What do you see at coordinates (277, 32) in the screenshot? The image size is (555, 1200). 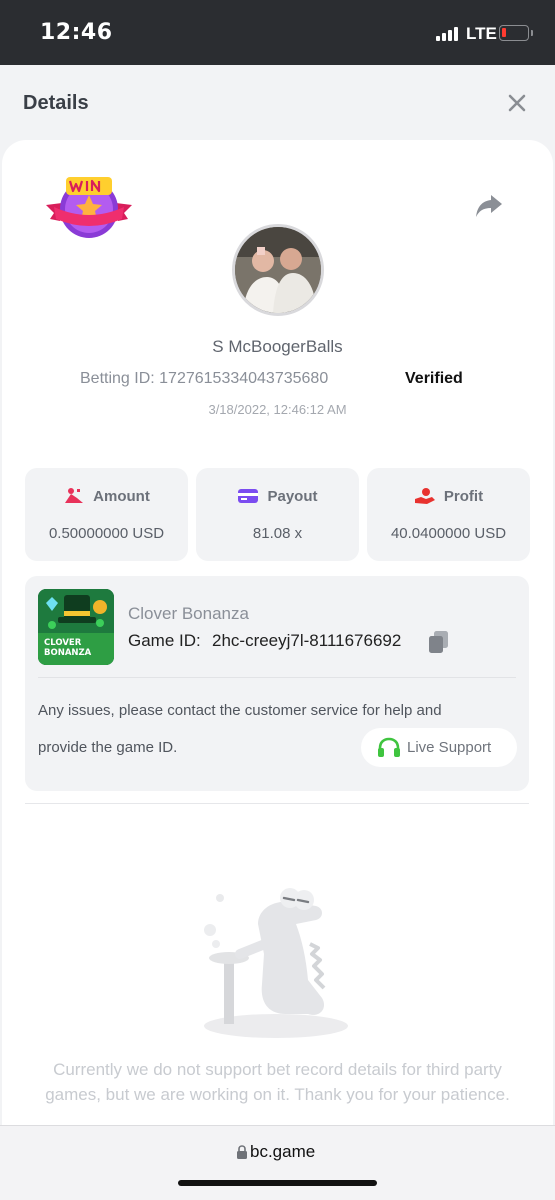 I see `status-bar: 12:46 LTE` at bounding box center [277, 32].